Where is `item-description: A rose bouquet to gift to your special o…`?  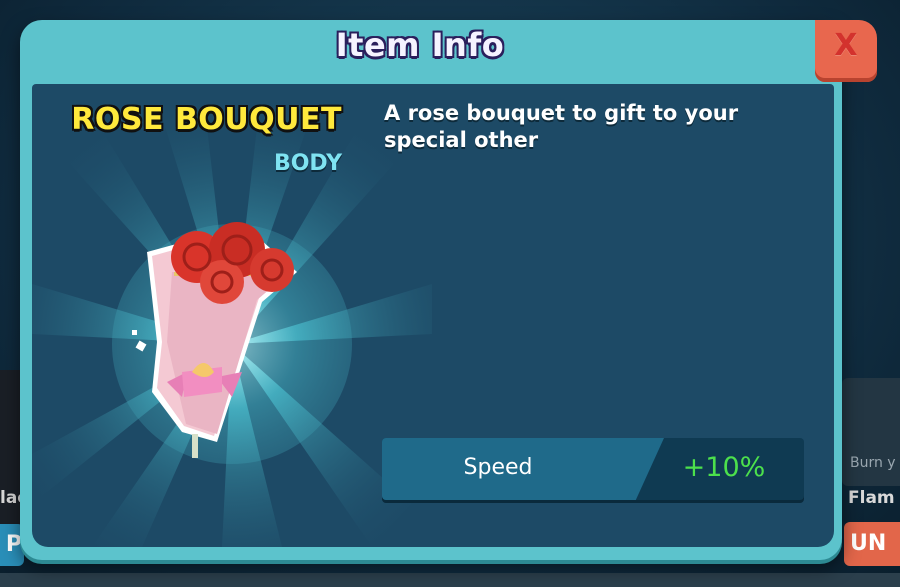 item-description: A rose bouquet to gift to your special o… is located at coordinates (561, 126).